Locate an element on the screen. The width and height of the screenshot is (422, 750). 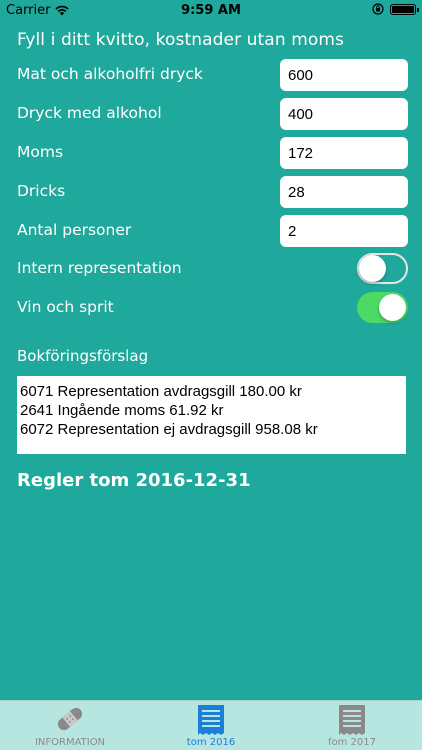
tab-fom-2017: fom 2017 is located at coordinates (352, 725).